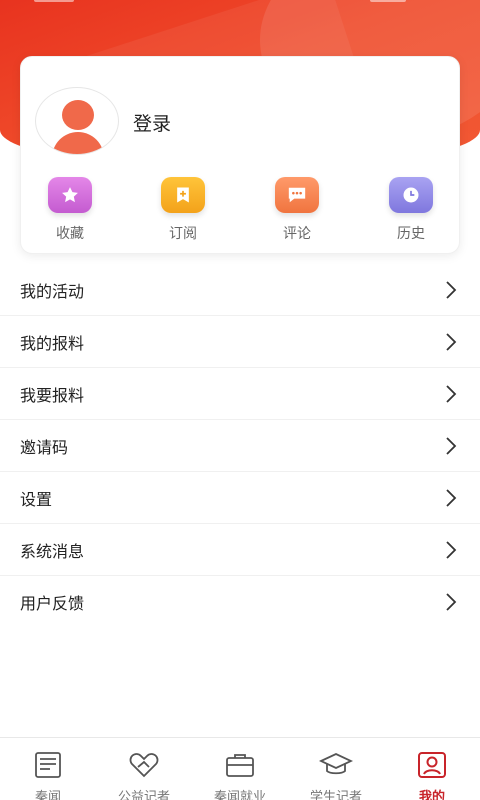 Image resolution: width=480 pixels, height=800 pixels. I want to click on tab-news: 秦闻, so click(48, 769).